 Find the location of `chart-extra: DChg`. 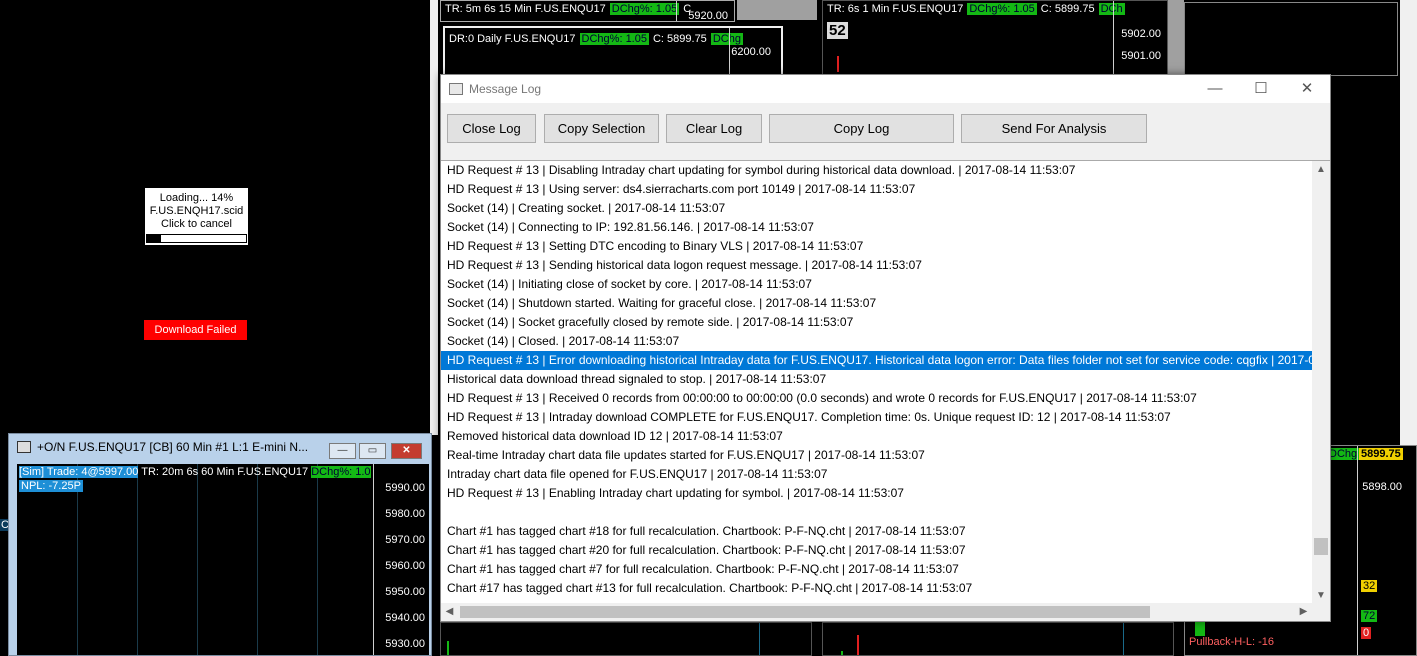

chart-extra: DChg is located at coordinates (726, 39).